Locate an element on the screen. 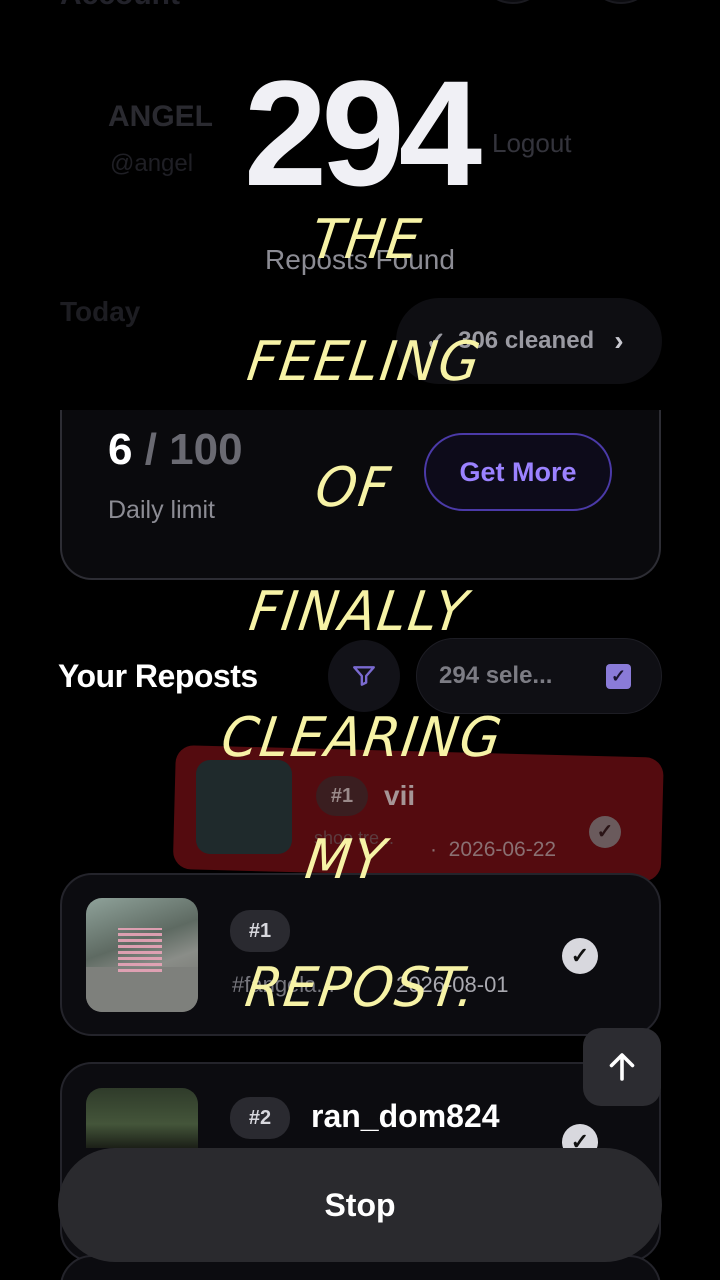 The width and height of the screenshot is (720, 1280). overlay-caption-word: REPOST. is located at coordinates (361, 988).